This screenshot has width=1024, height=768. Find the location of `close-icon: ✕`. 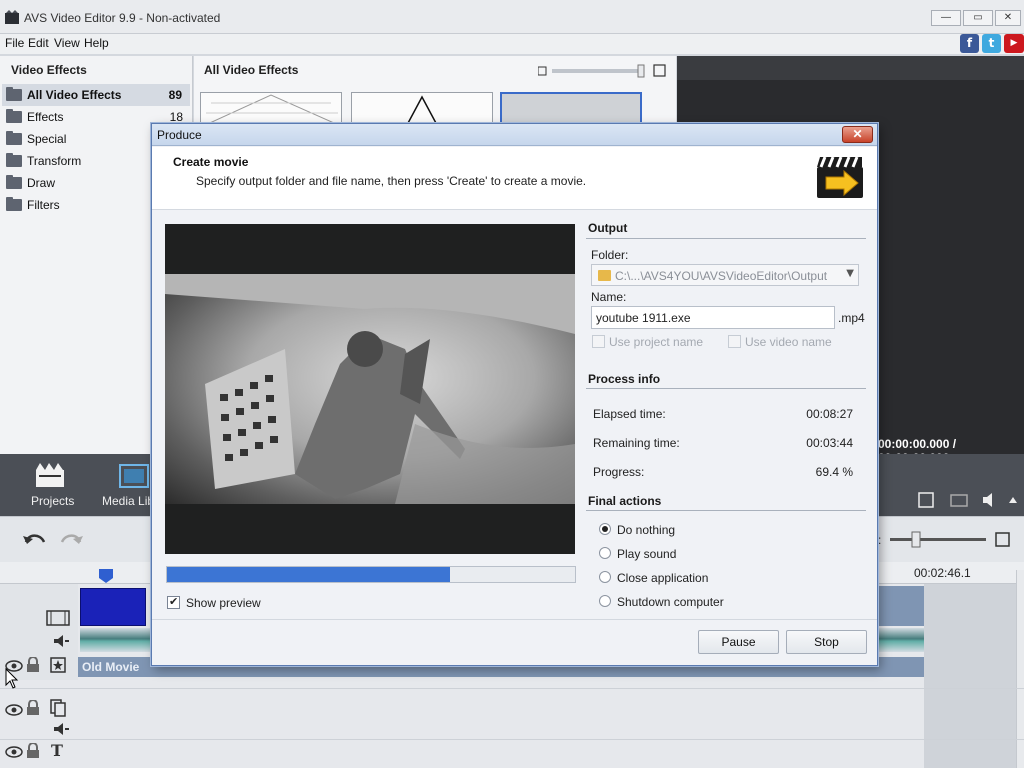

close-icon: ✕ is located at coordinates (1008, 18).